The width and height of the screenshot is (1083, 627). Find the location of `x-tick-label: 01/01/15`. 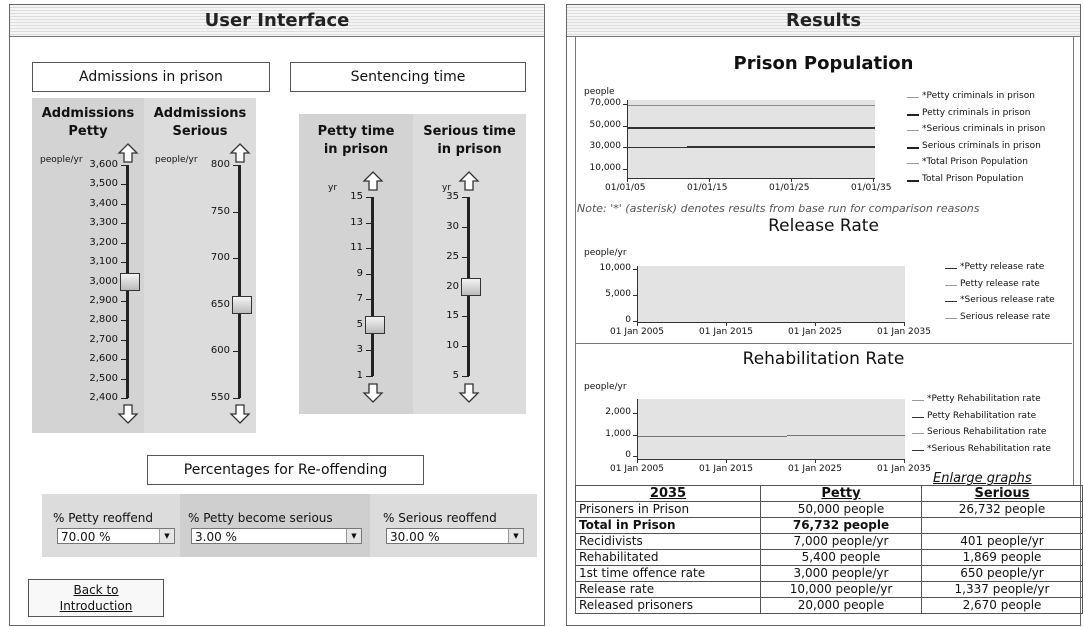

x-tick-label: 01/01/15 is located at coordinates (707, 188).